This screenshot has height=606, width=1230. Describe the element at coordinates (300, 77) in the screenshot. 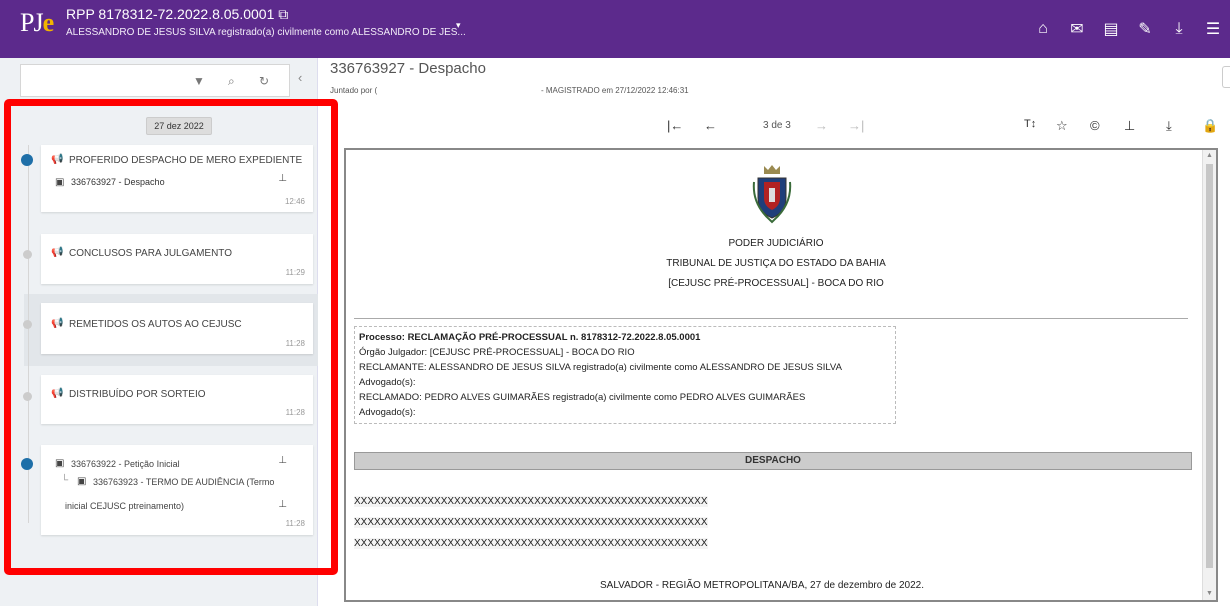

I see `collapse-sidebar-icon: ‹` at that location.